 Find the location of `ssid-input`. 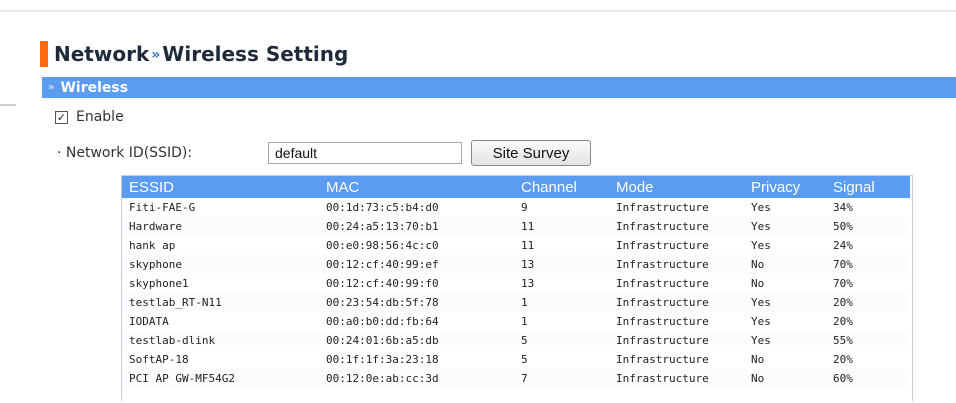

ssid-input is located at coordinates (365, 153).